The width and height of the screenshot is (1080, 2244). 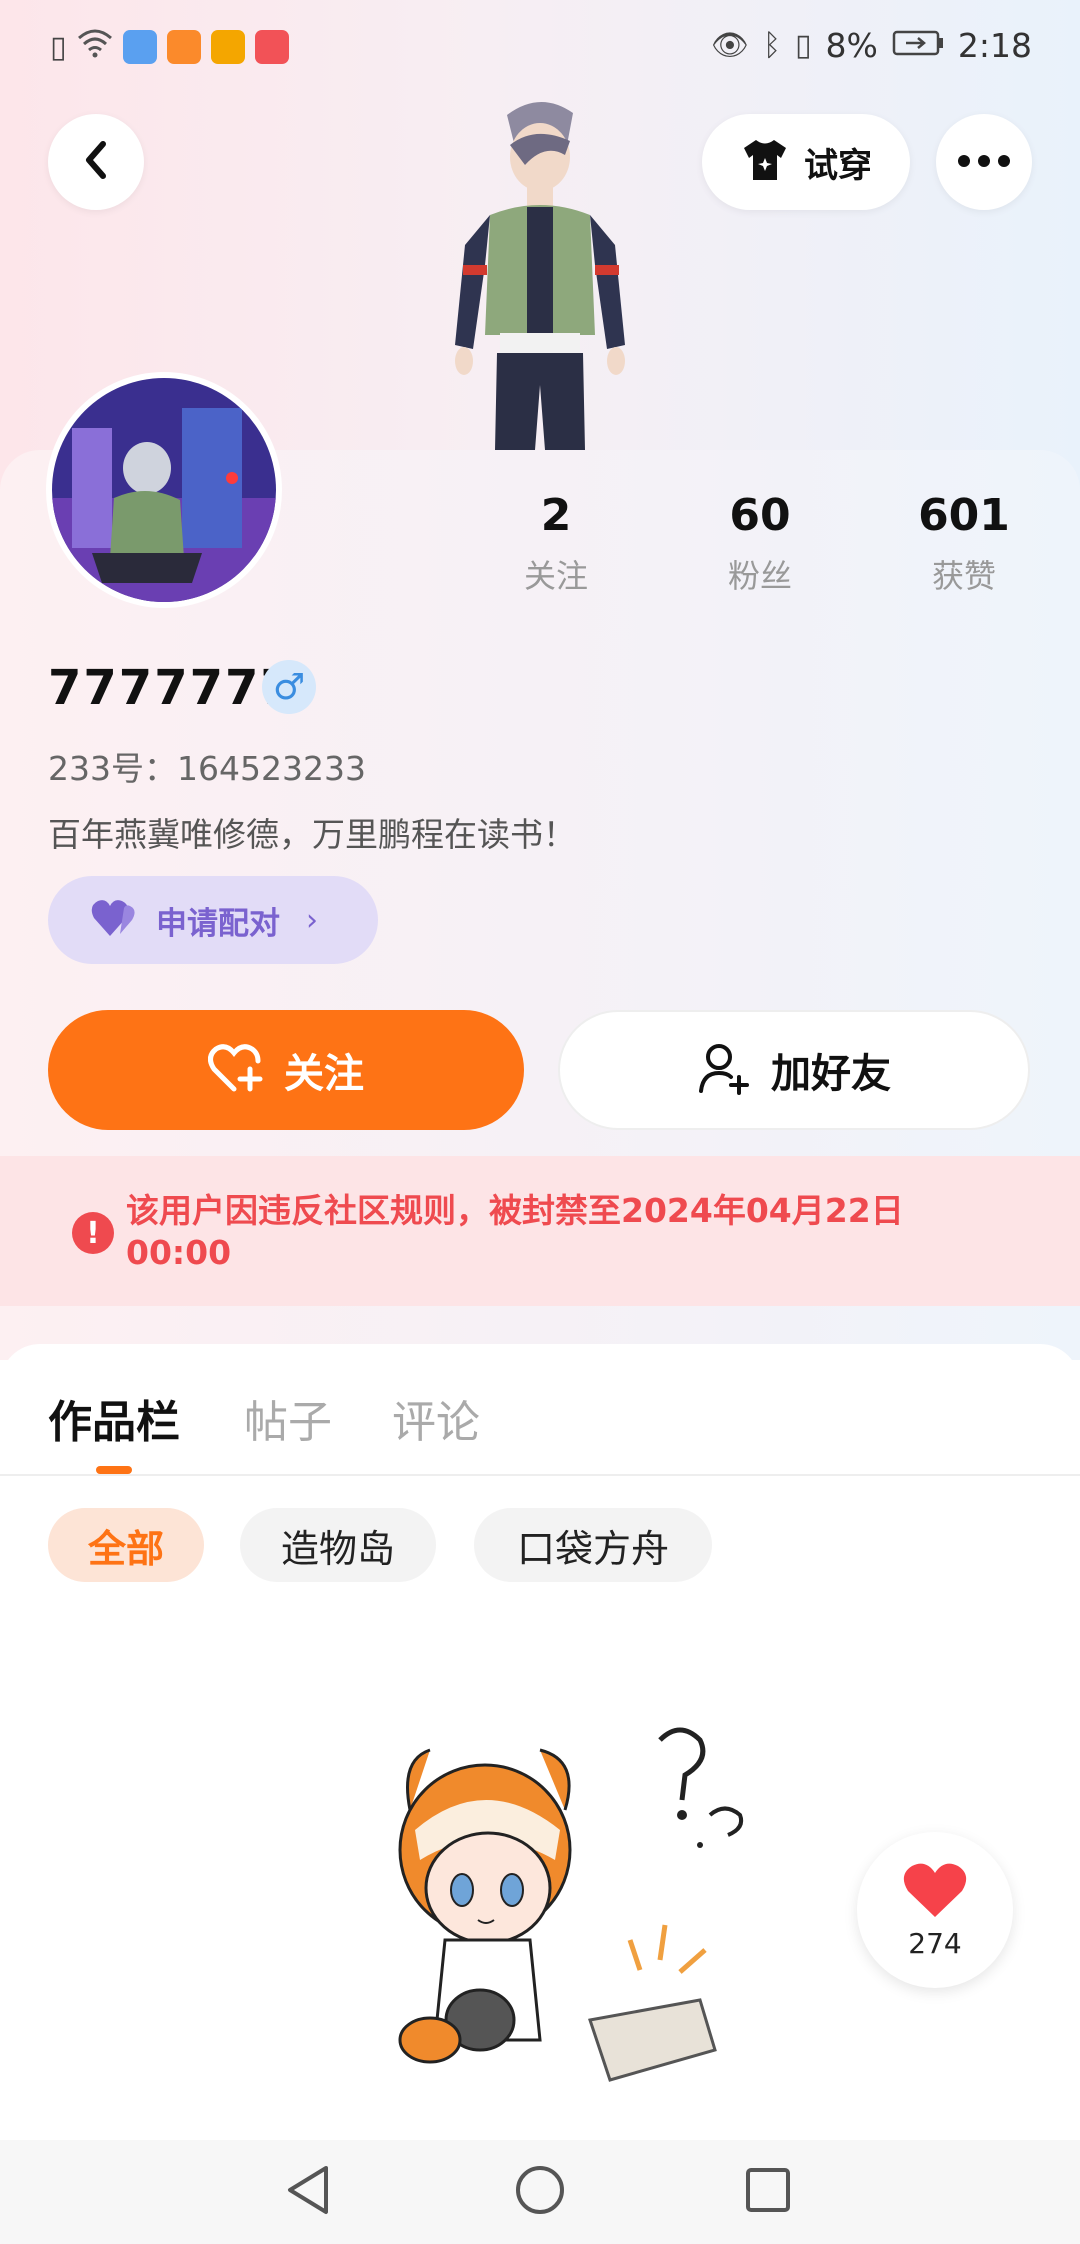 What do you see at coordinates (963, 576) in the screenshot?
I see `likes-label: 获赞` at bounding box center [963, 576].